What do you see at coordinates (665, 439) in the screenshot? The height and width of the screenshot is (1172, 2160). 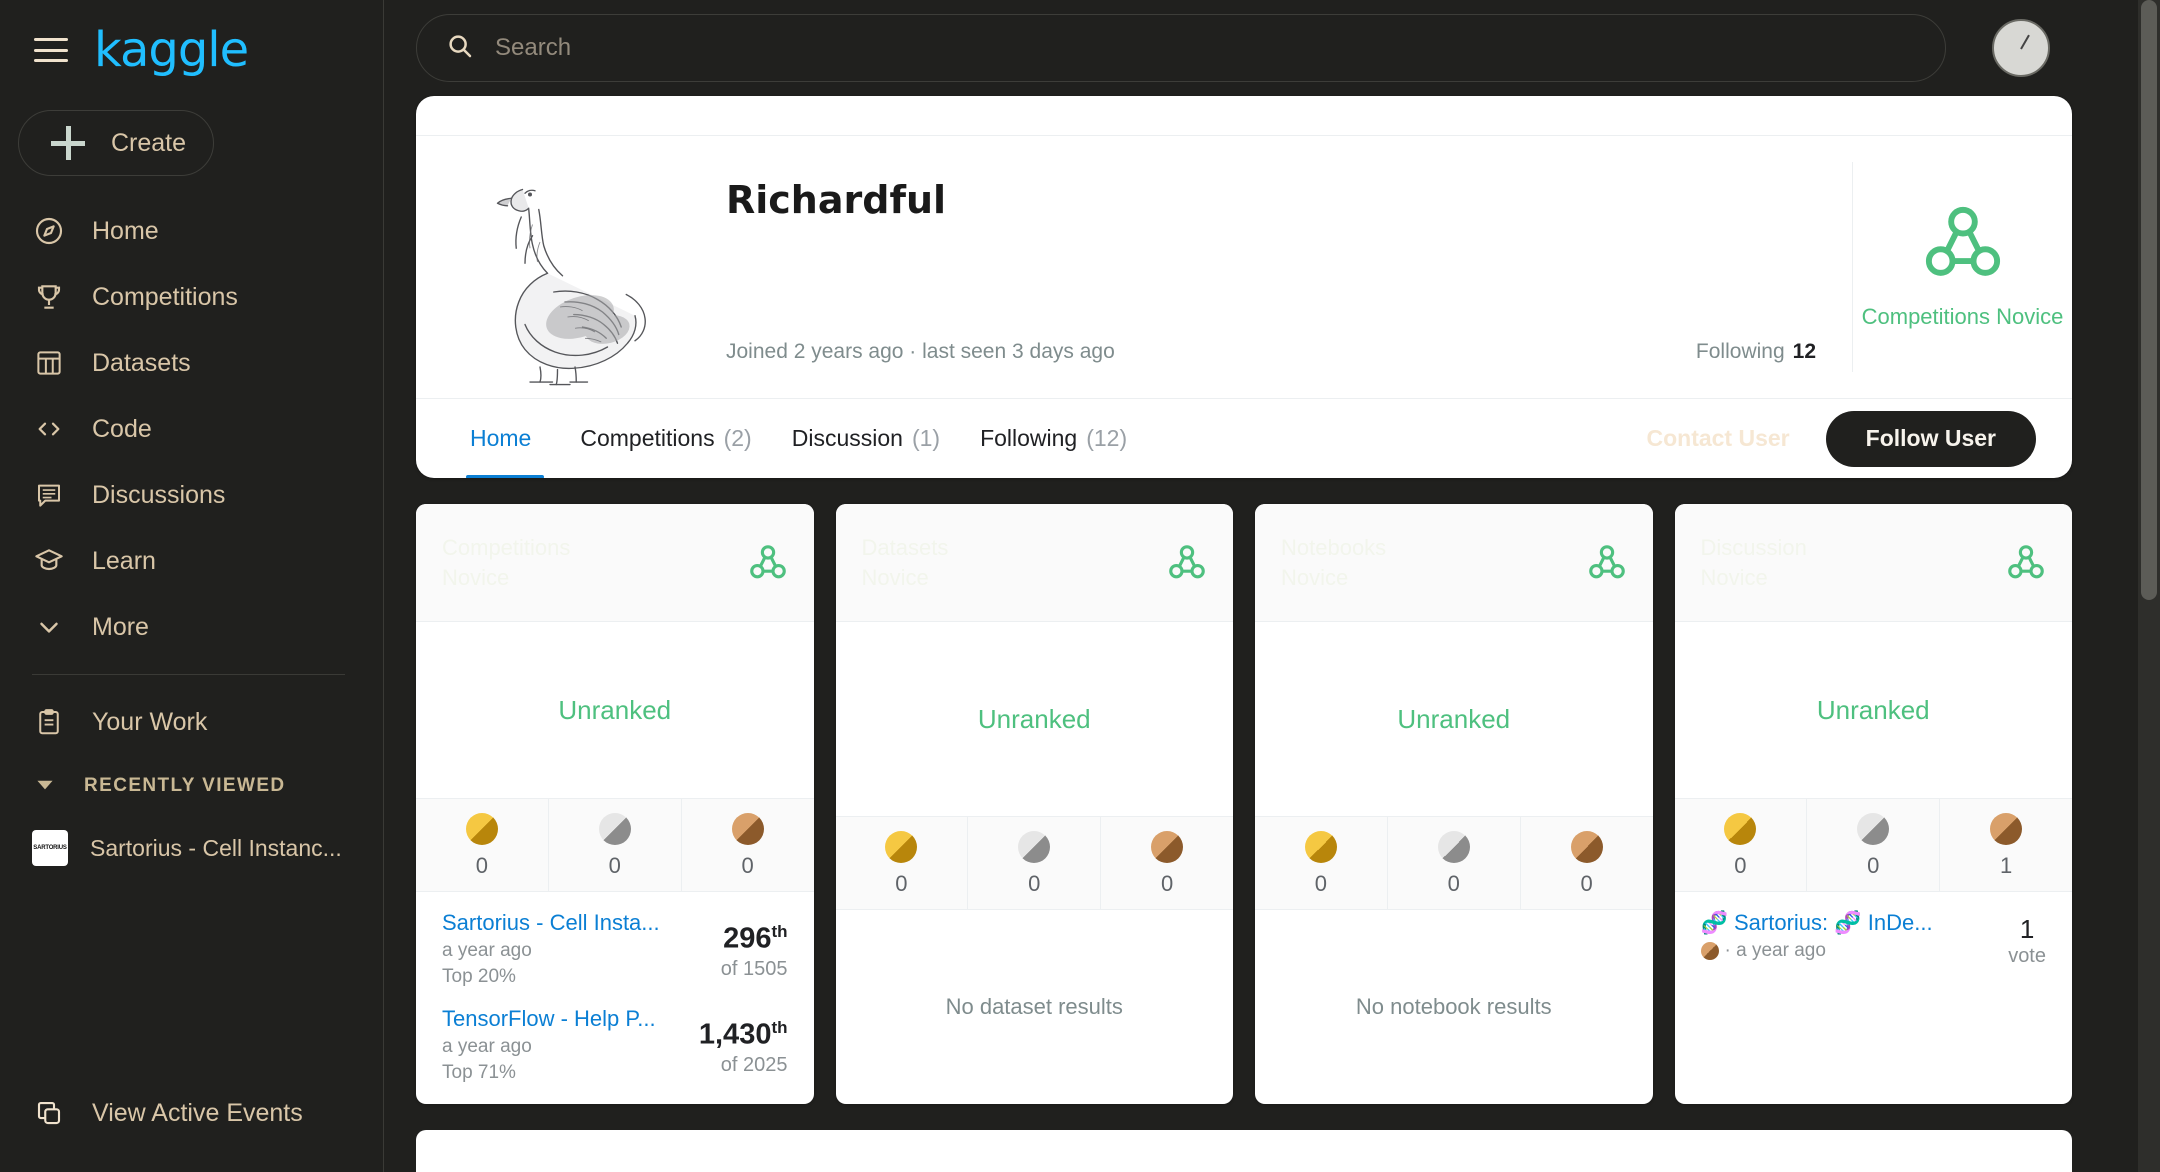 I see `tab-competitions: Competitions (2)` at bounding box center [665, 439].